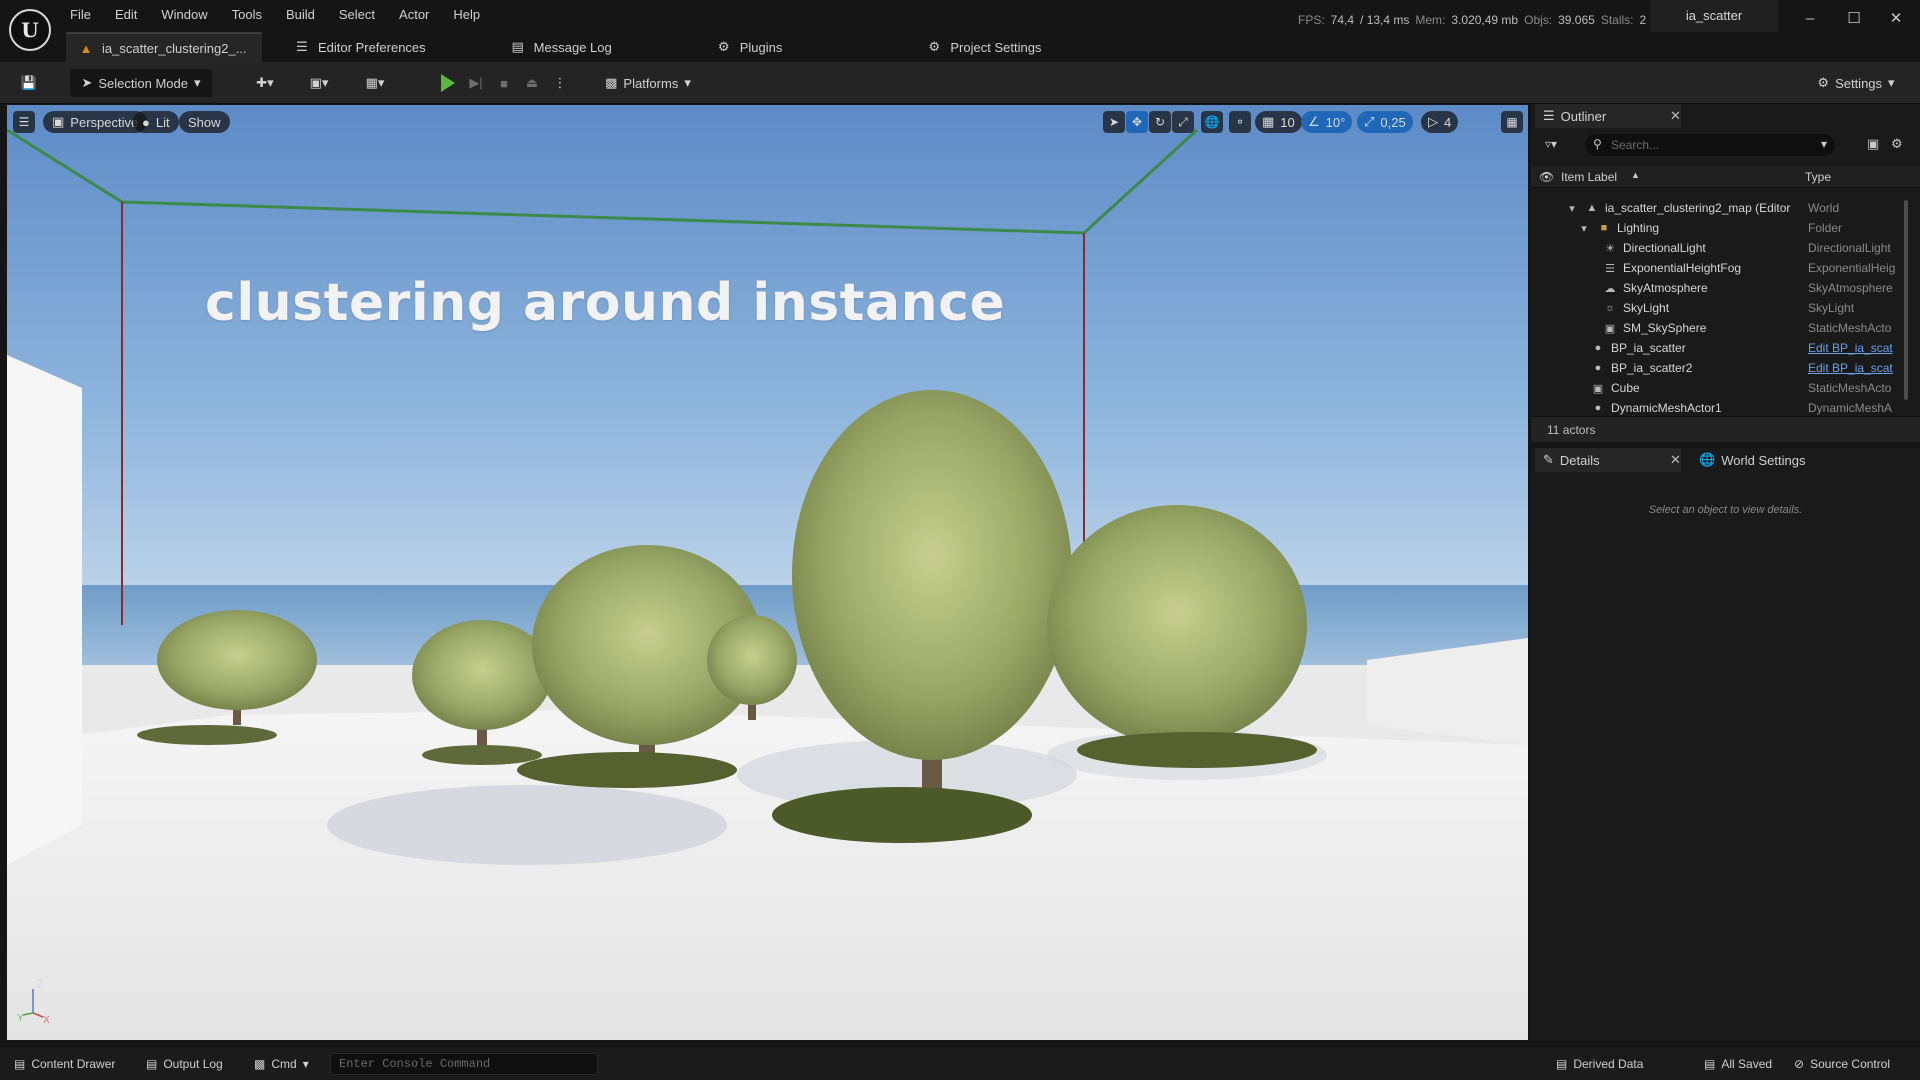 This screenshot has height=1080, width=1920. What do you see at coordinates (1212, 122) in the screenshot?
I see `world-space-icon: 🌐` at bounding box center [1212, 122].